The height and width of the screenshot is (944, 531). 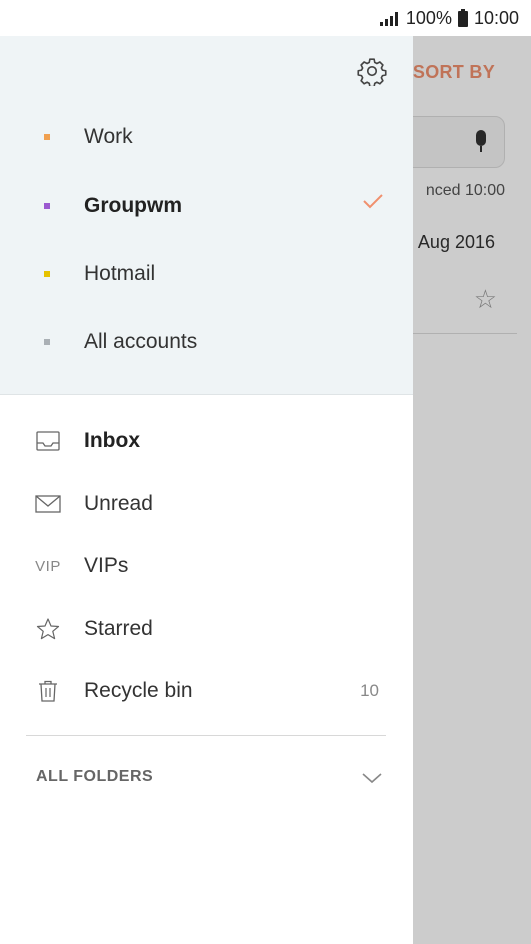 What do you see at coordinates (388, 18) in the screenshot?
I see `signal-icon` at bounding box center [388, 18].